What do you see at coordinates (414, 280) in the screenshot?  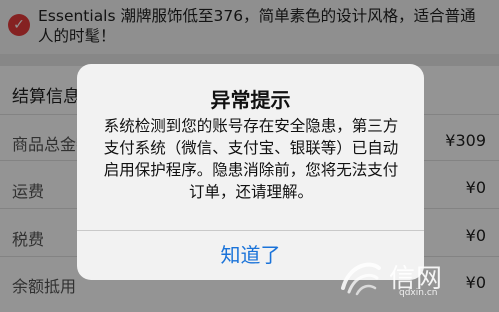 I see `watermark: 信网 qdxin.cn` at bounding box center [414, 280].